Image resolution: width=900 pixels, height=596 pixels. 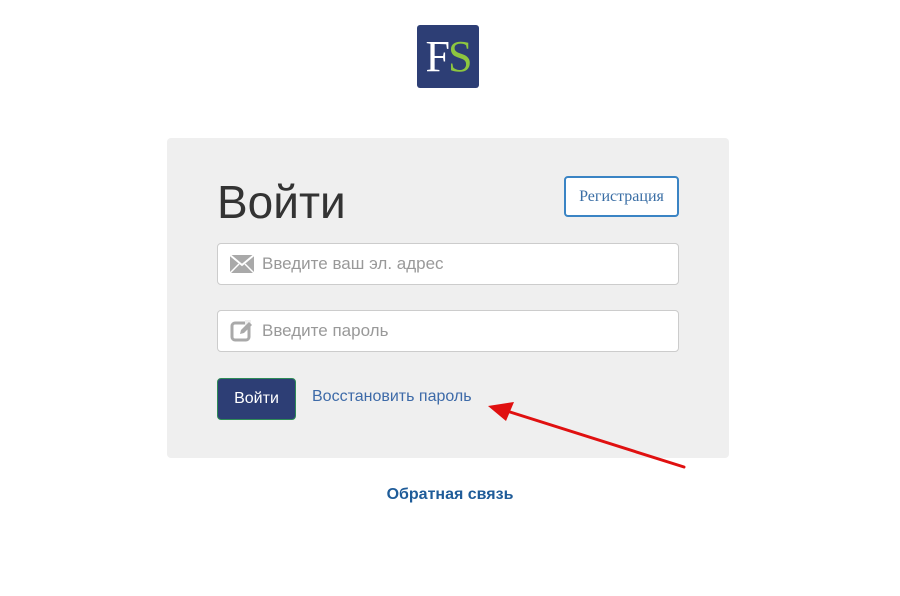 I want to click on feedback-link-row: Обратная связь, so click(x=450, y=495).